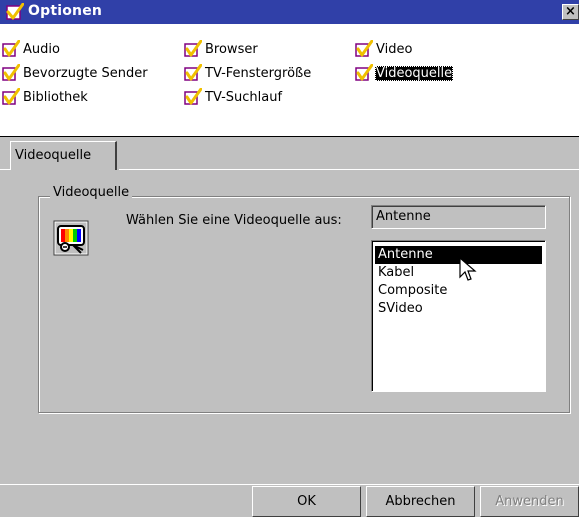 The height and width of the screenshot is (517, 579). What do you see at coordinates (394, 49) in the screenshot?
I see `category-label: Video` at bounding box center [394, 49].